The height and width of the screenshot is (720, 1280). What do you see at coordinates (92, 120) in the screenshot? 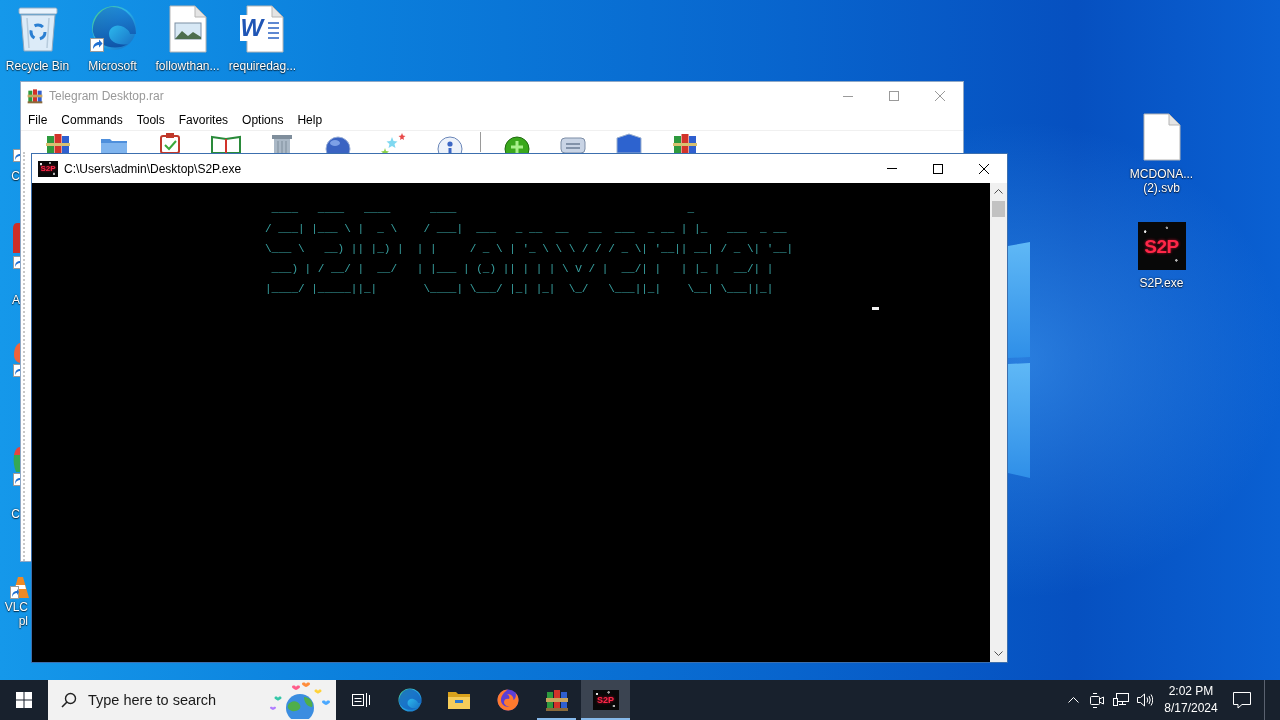
I see `menu-item: Commands` at bounding box center [92, 120].